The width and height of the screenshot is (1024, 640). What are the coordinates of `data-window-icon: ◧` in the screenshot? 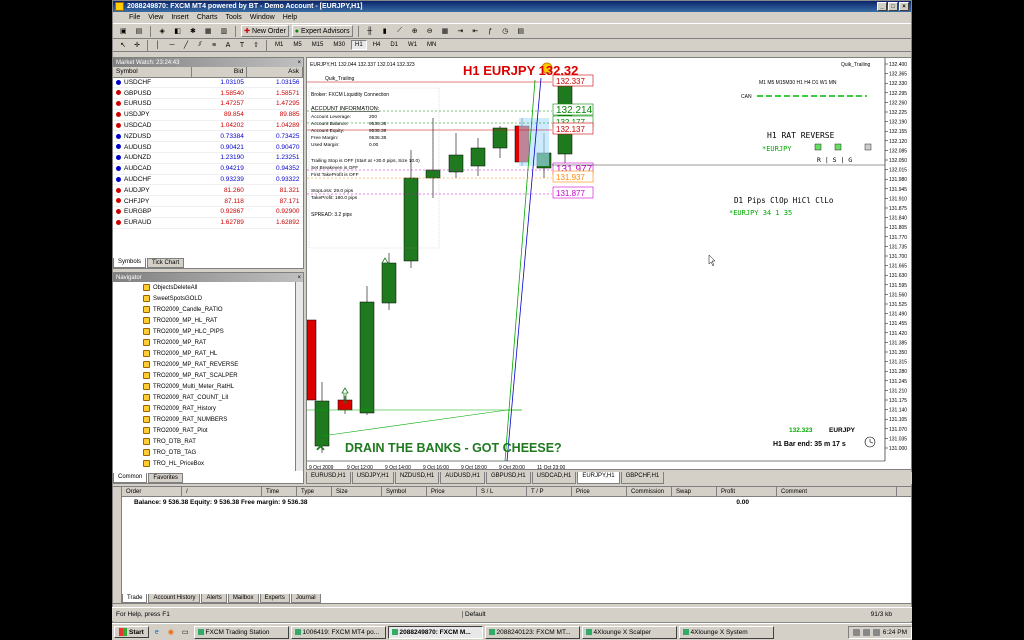 It's located at (177, 31).